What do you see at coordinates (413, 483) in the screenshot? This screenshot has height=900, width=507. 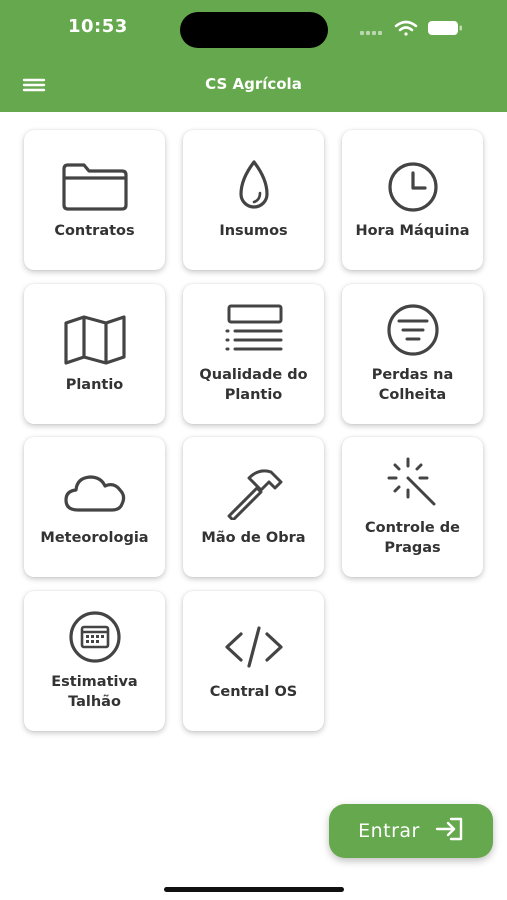 I see `magic-wand-icon` at bounding box center [413, 483].